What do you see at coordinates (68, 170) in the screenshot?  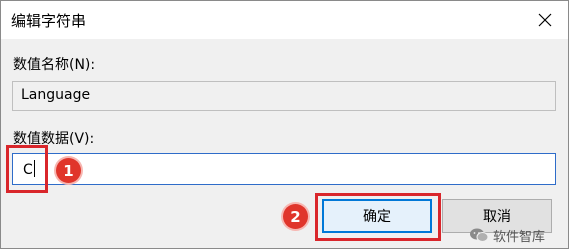 I see `step-badge-1: 1` at bounding box center [68, 170].